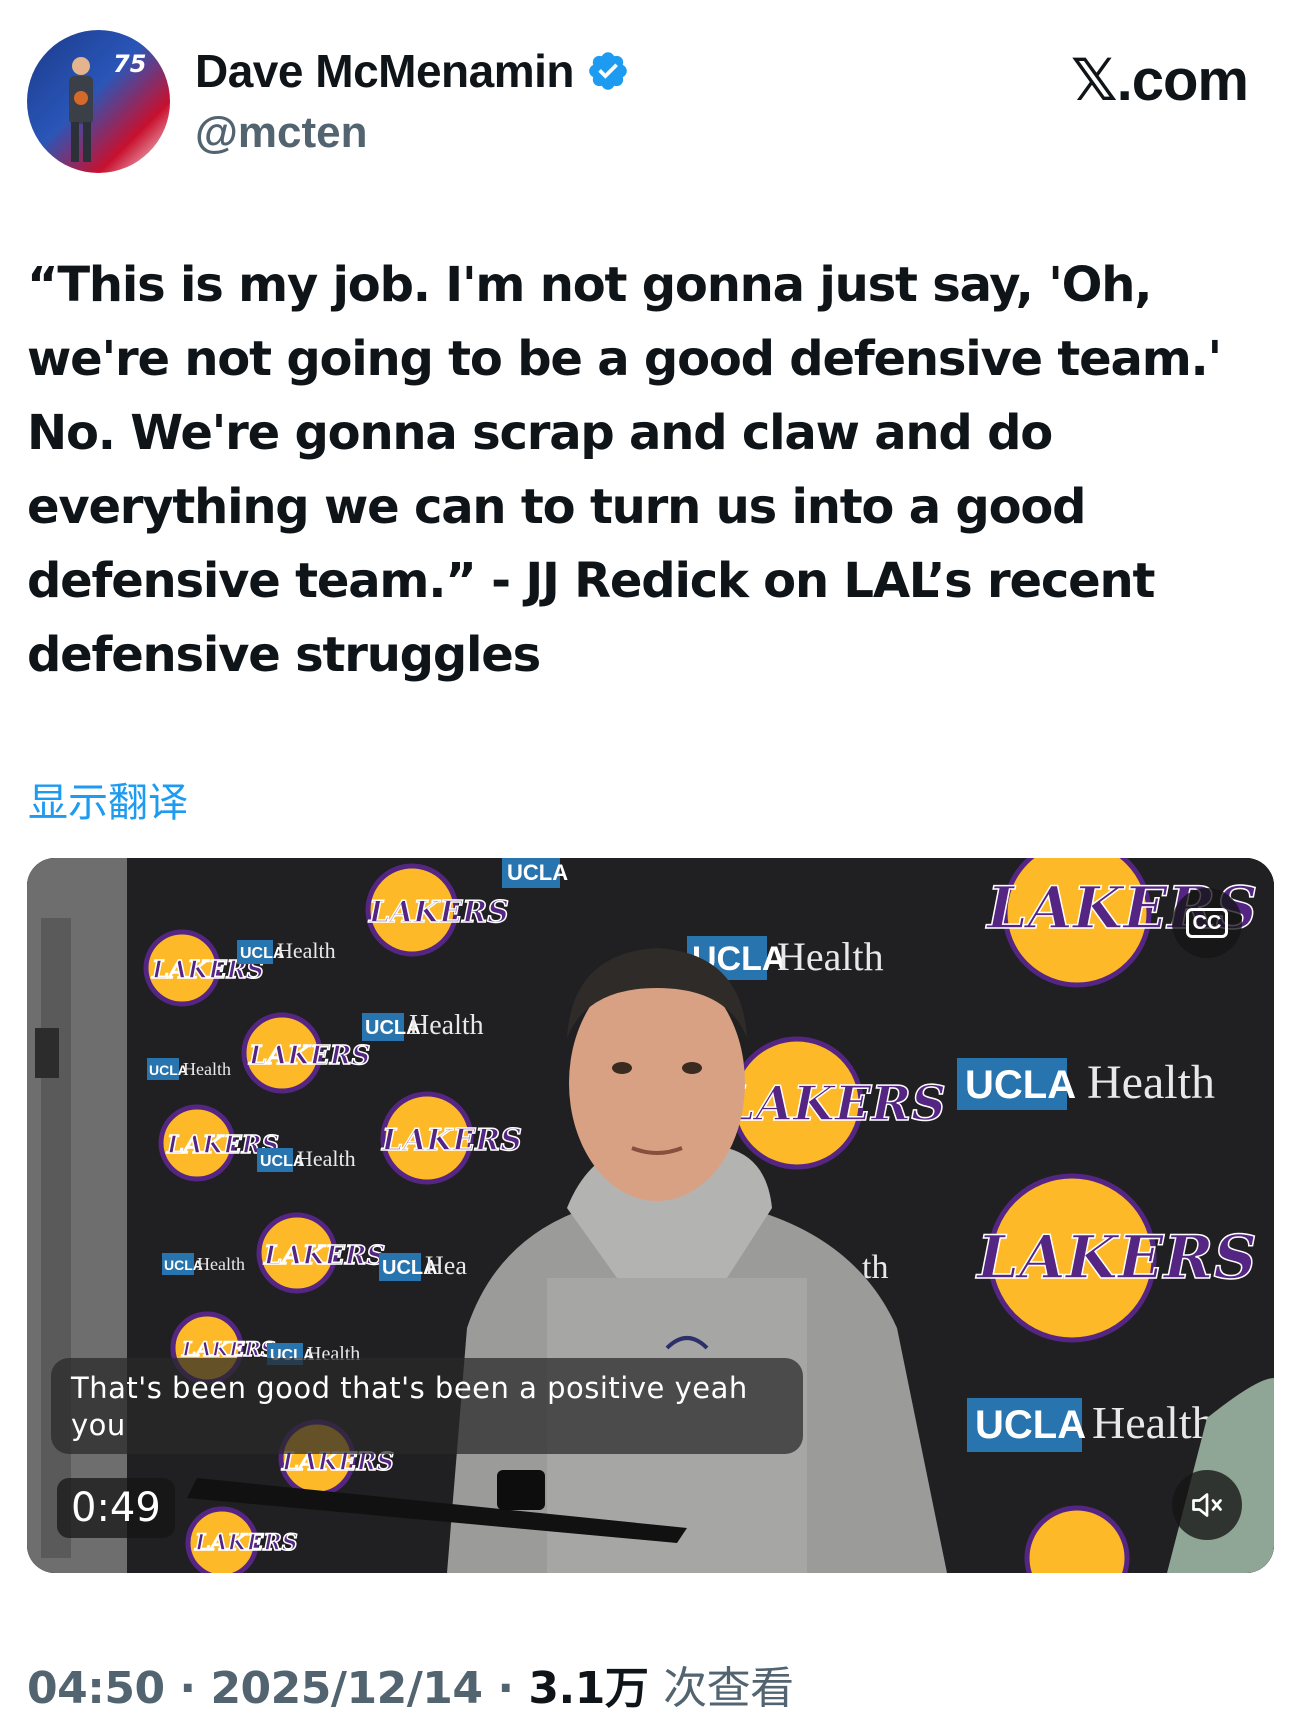 The image size is (1290, 1725). Describe the element at coordinates (116, 1508) in the screenshot. I see `video-duration: 0:49` at that location.